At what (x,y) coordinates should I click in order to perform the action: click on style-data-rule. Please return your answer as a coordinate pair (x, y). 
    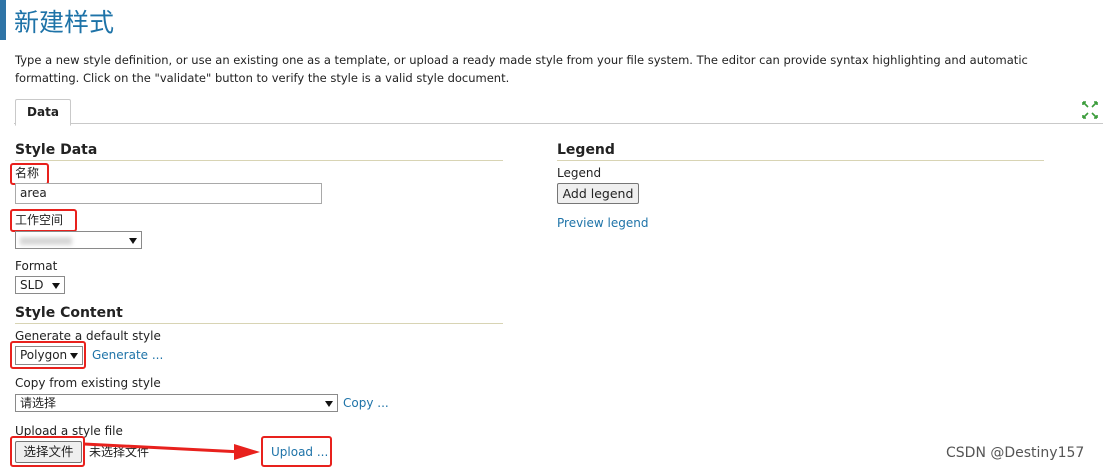
    Looking at the image, I should click on (259, 160).